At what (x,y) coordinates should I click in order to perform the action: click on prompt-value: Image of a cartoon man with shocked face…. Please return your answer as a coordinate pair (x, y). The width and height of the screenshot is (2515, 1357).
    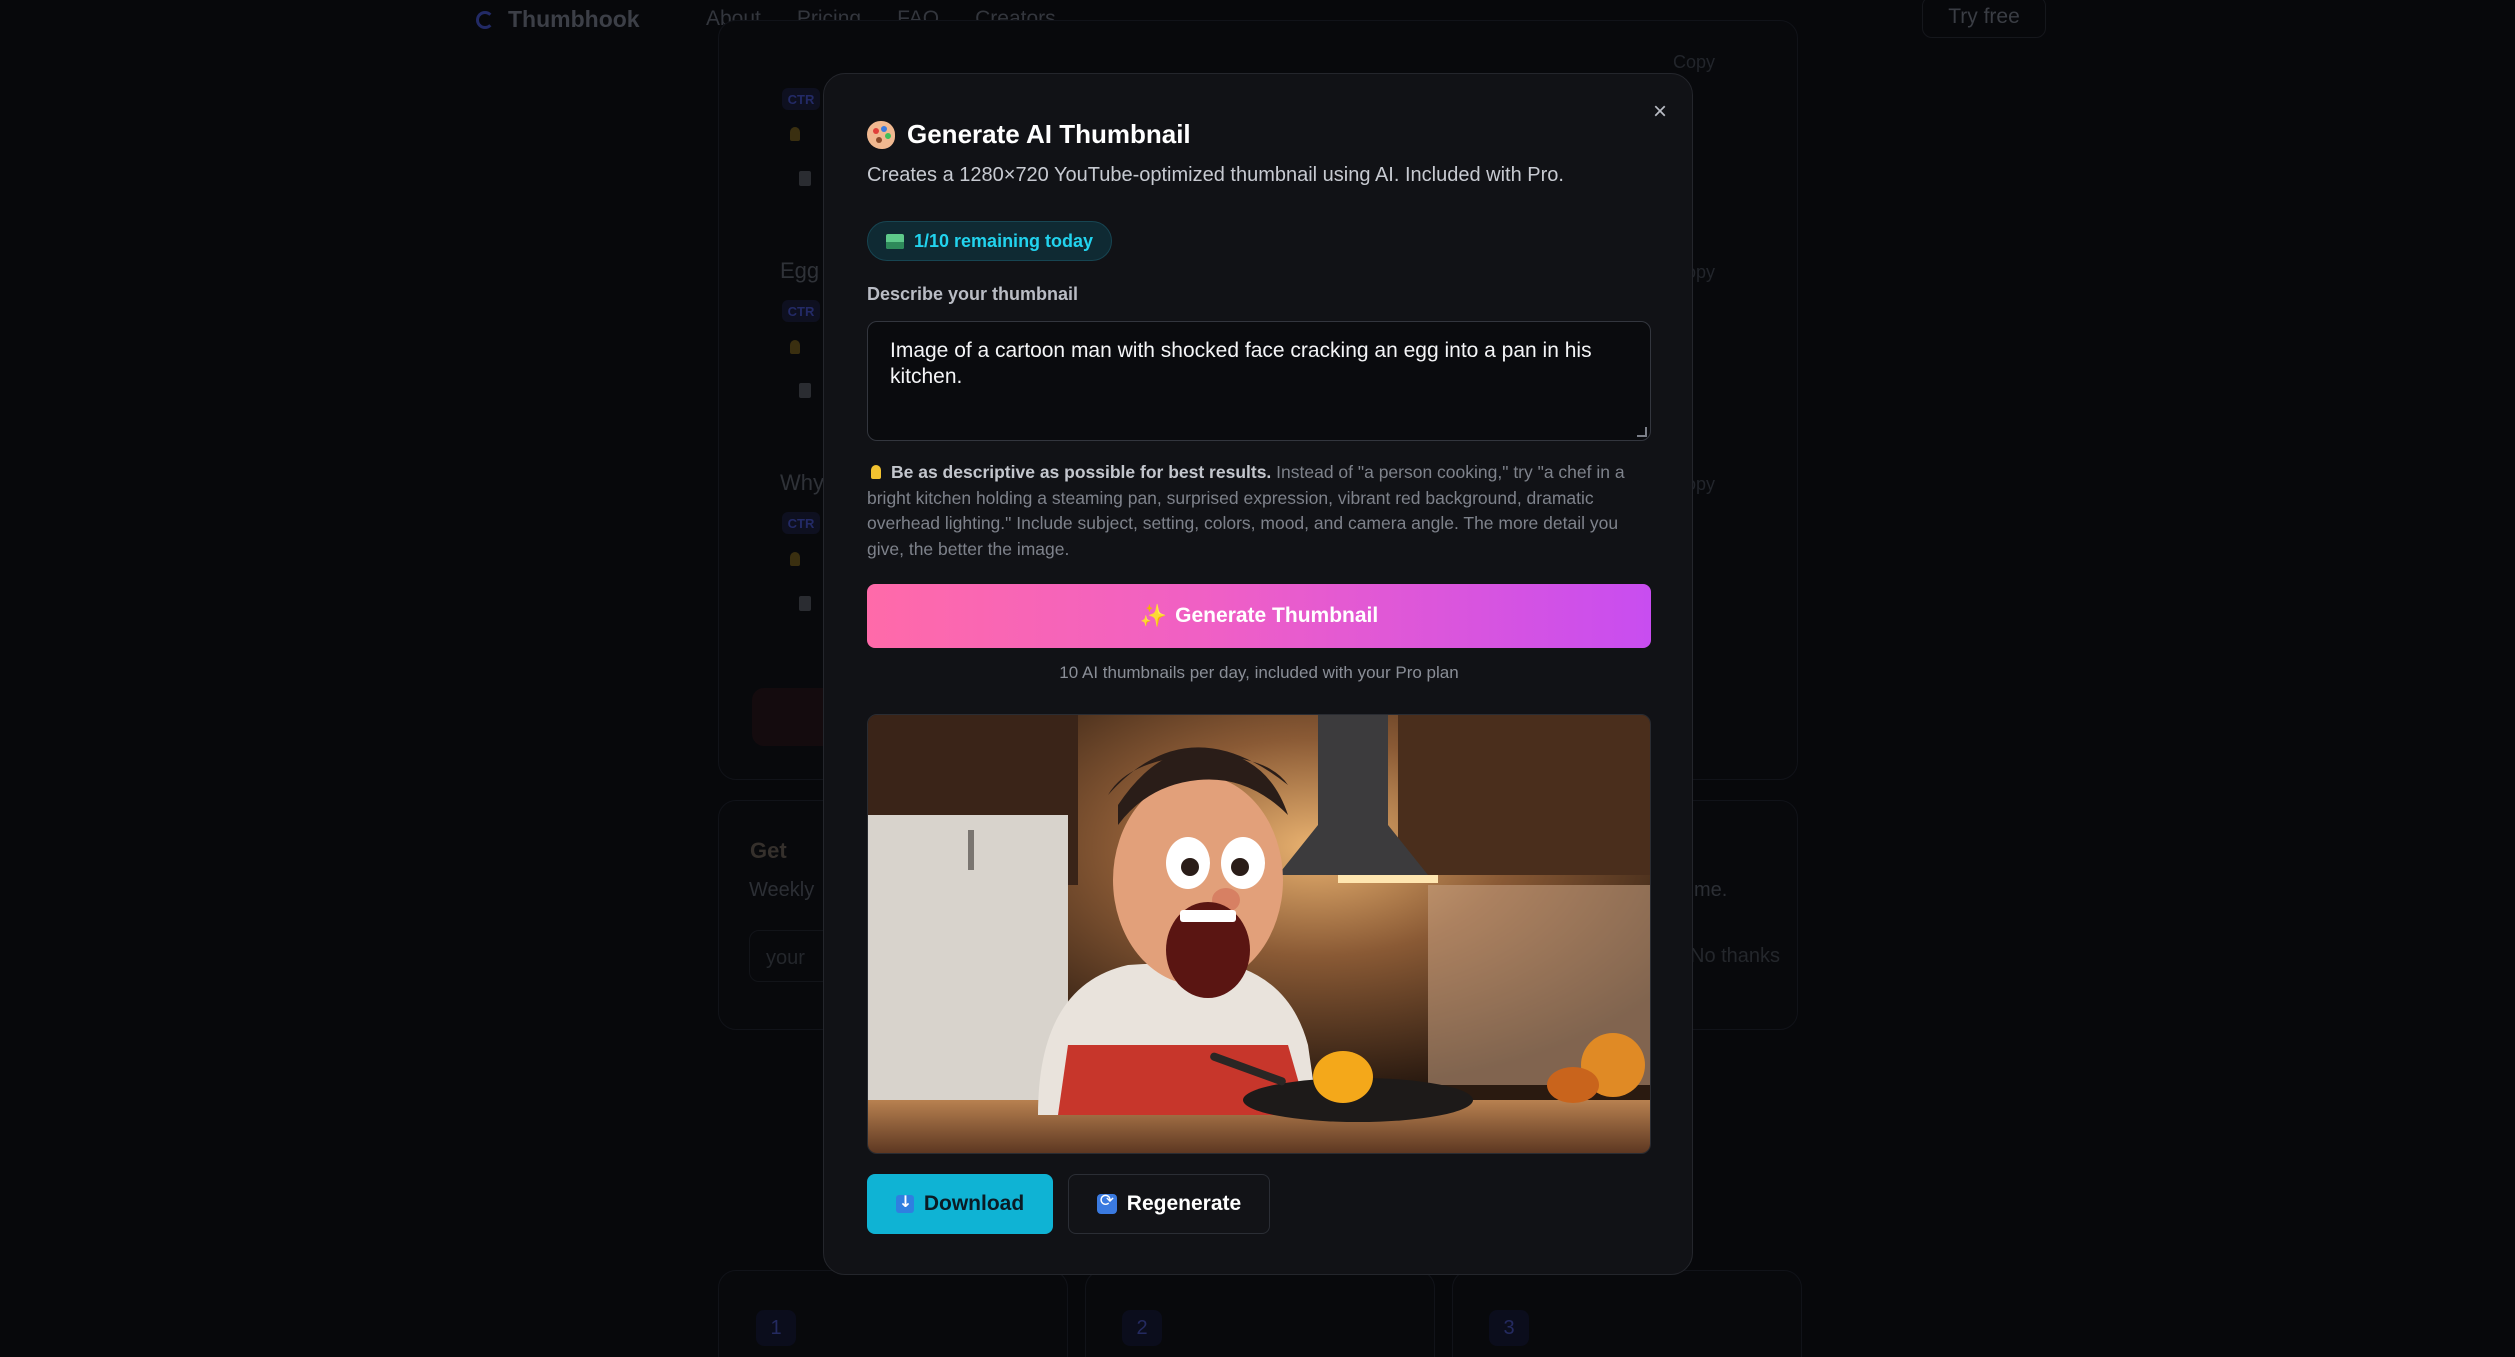
    Looking at the image, I should click on (1241, 363).